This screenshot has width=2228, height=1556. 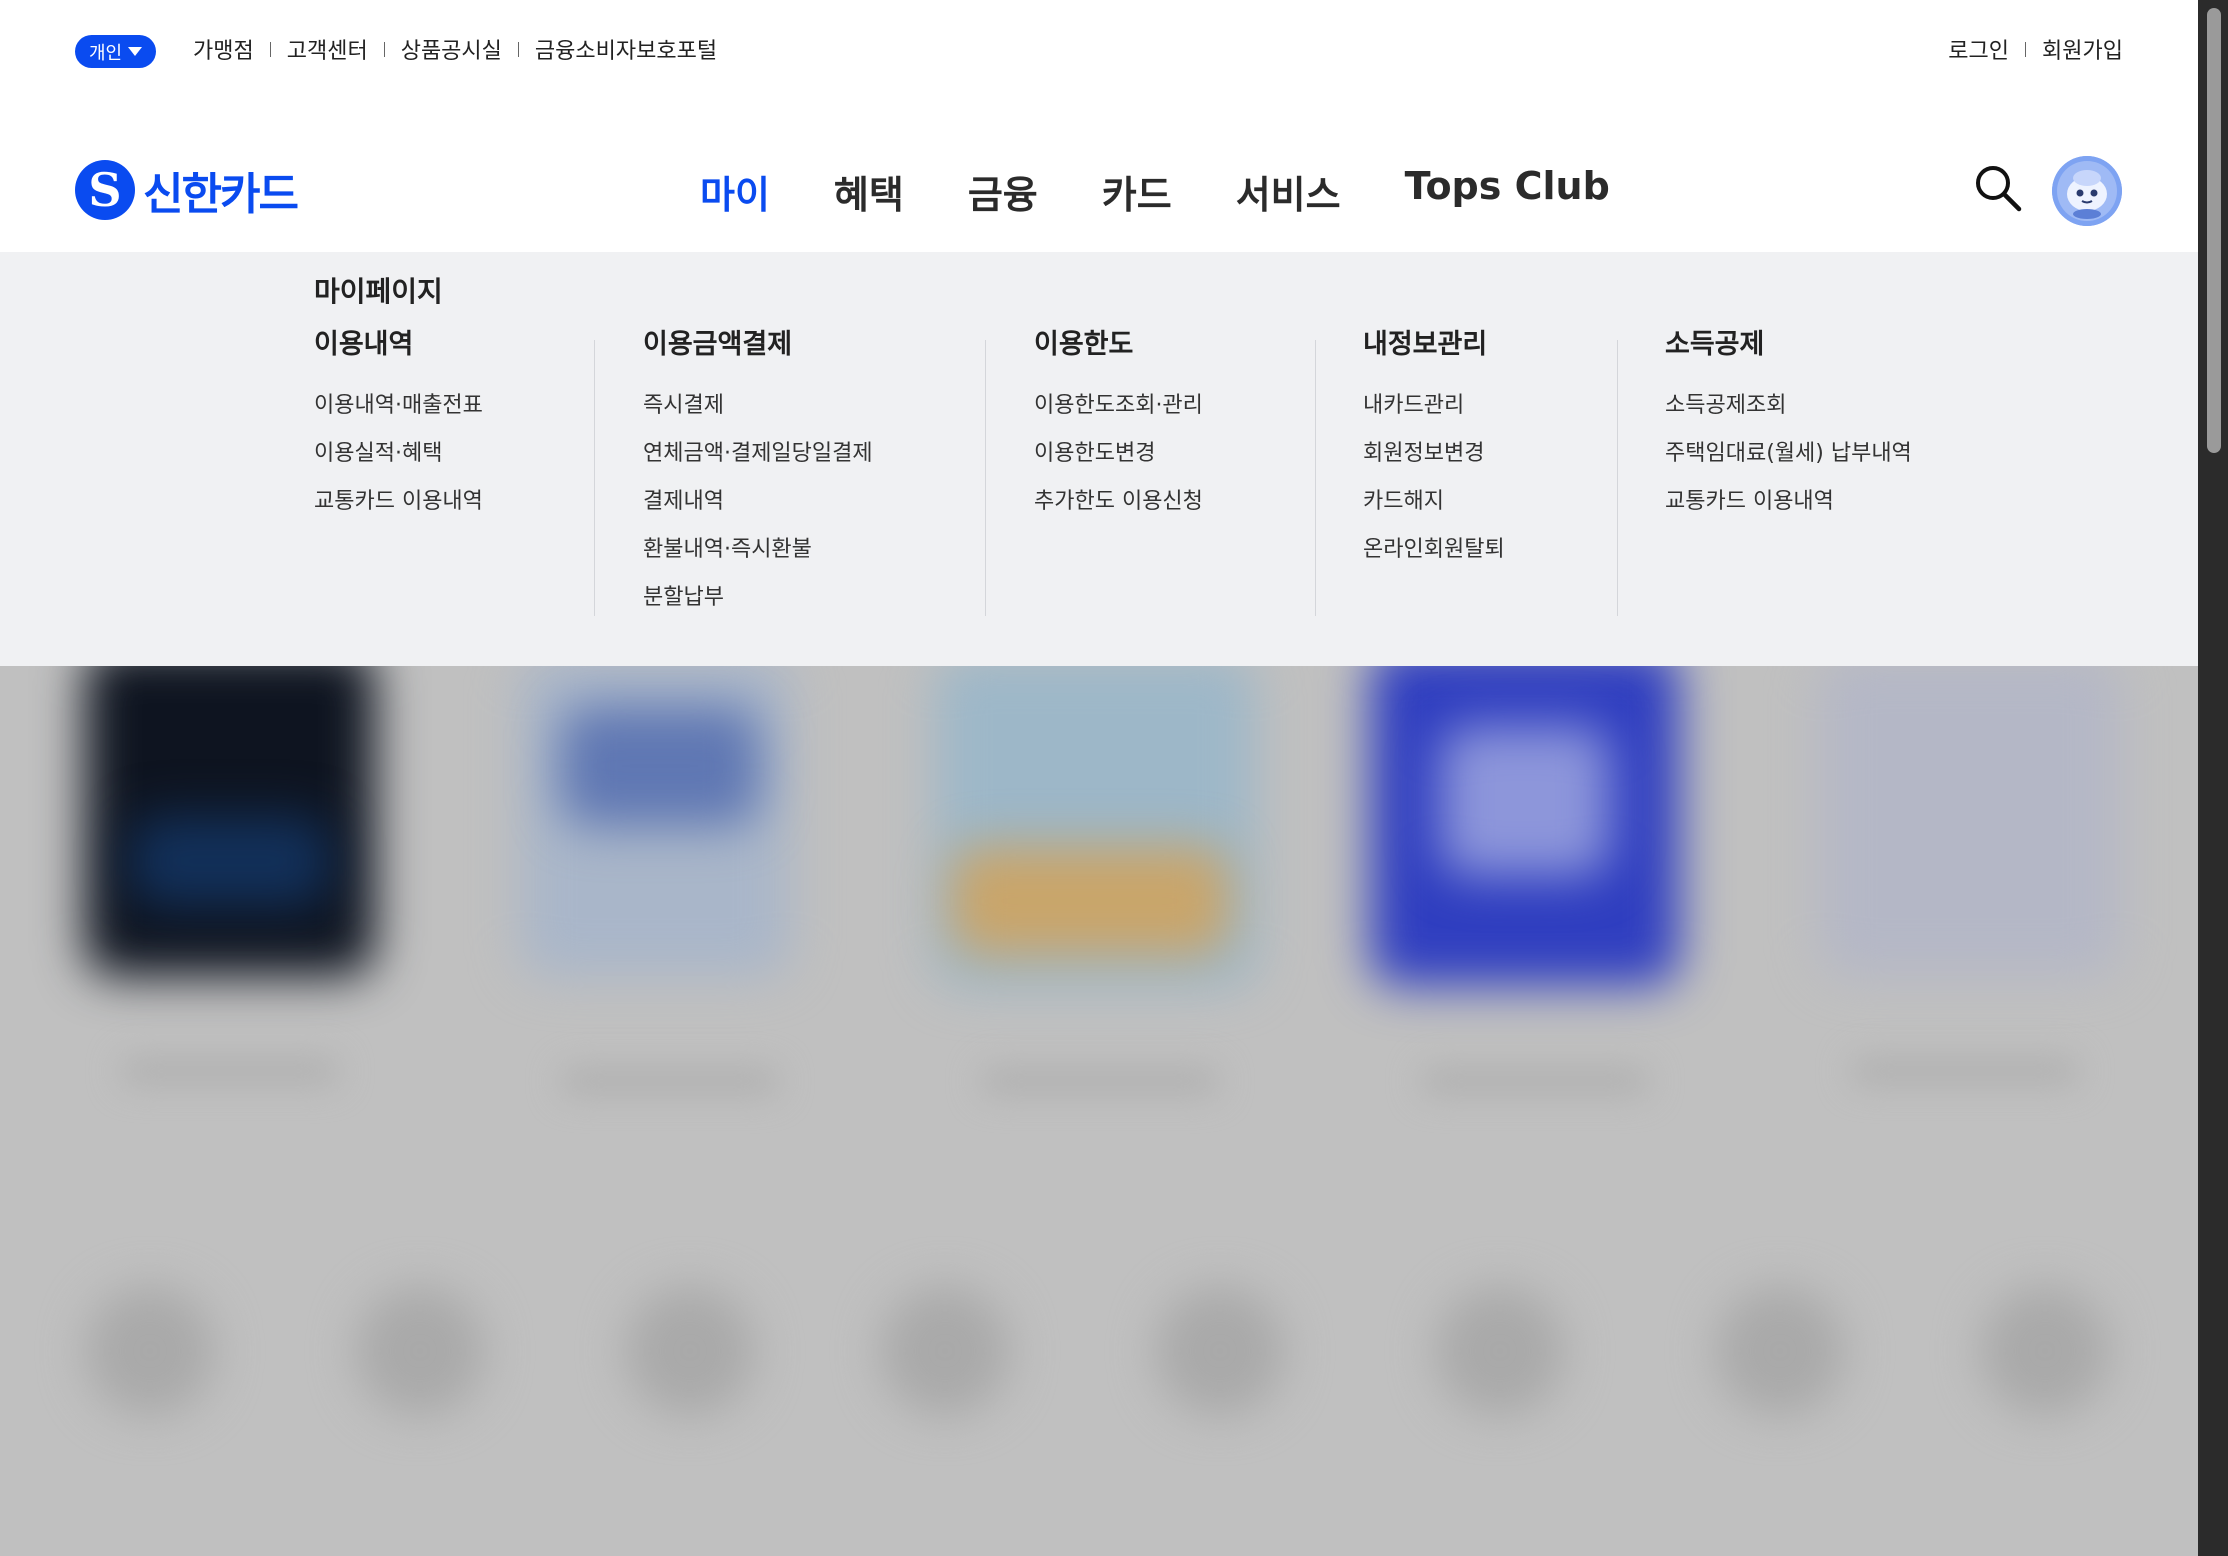 What do you see at coordinates (758, 502) in the screenshot?
I see `menu-item: 결제내역` at bounding box center [758, 502].